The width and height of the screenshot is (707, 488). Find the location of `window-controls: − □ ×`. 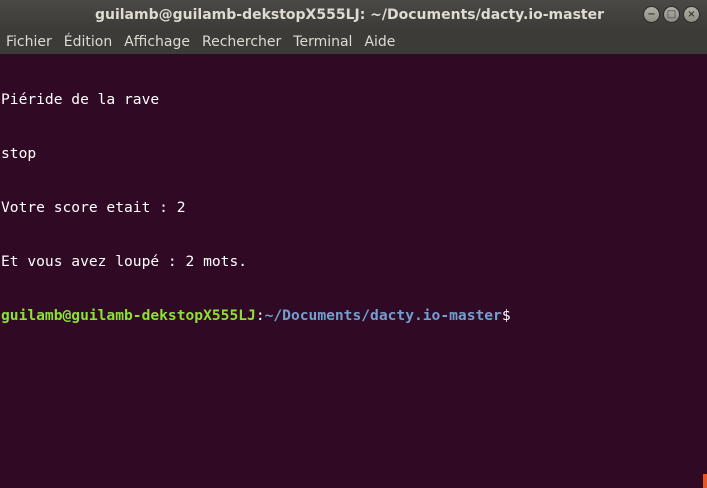

window-controls: − □ × is located at coordinates (671, 15).